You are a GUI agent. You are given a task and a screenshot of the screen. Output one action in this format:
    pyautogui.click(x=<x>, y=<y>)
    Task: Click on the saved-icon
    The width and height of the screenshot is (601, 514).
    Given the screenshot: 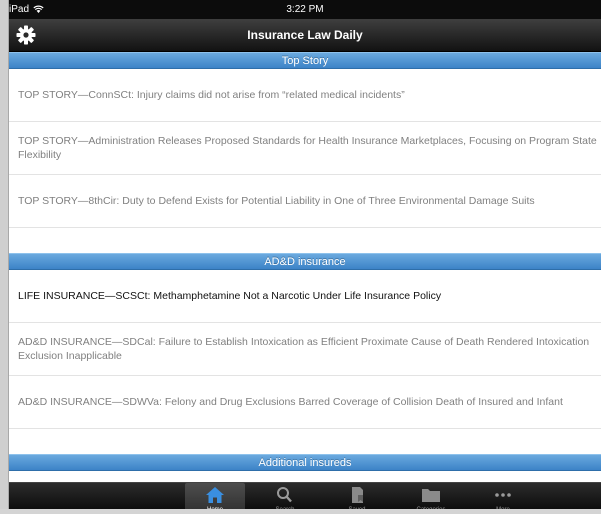 What is the action you would take?
    pyautogui.click(x=357, y=495)
    